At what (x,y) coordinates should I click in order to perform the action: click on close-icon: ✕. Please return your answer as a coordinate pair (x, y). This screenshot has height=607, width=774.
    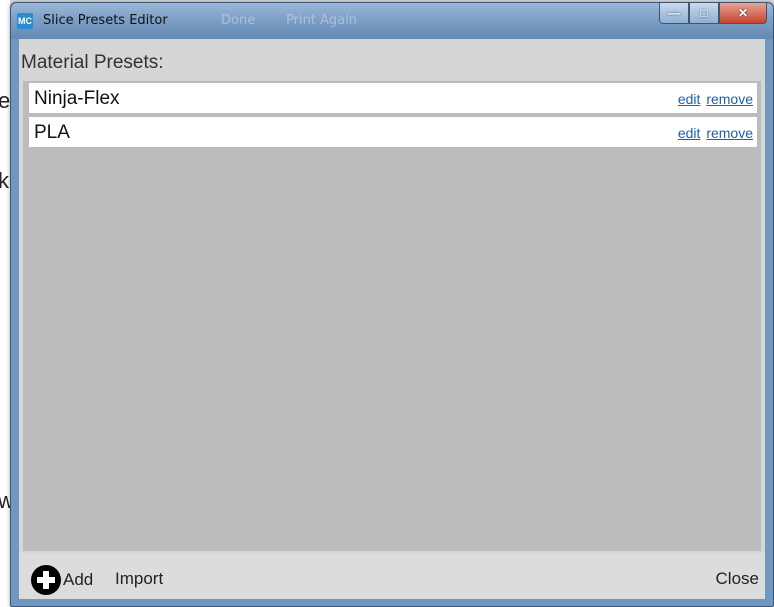
    Looking at the image, I should click on (743, 13).